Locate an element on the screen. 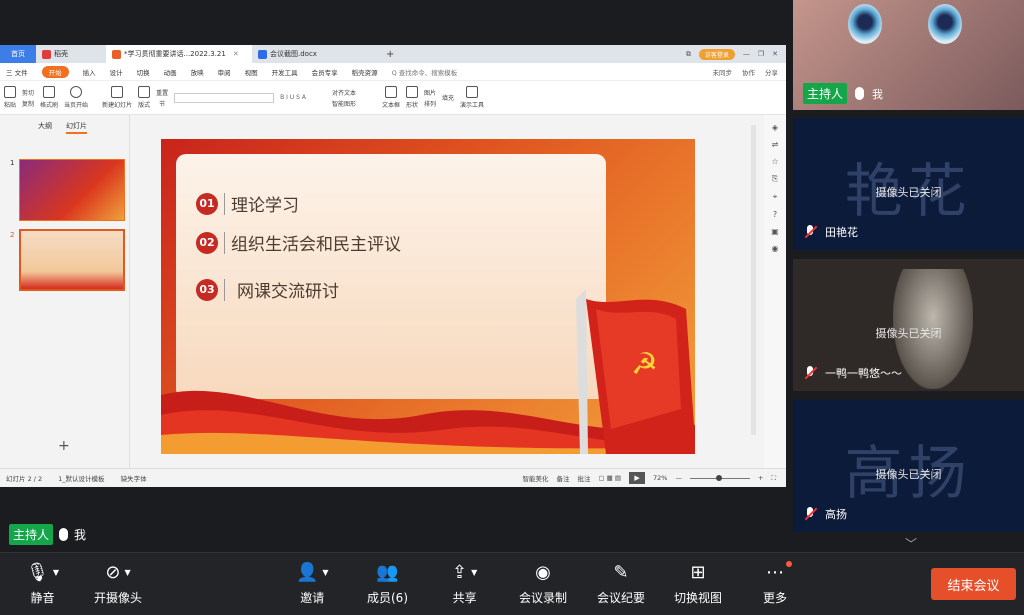 The image size is (1024, 615). align-text-button: 对齐文本 智能图形 is located at coordinates (344, 98).